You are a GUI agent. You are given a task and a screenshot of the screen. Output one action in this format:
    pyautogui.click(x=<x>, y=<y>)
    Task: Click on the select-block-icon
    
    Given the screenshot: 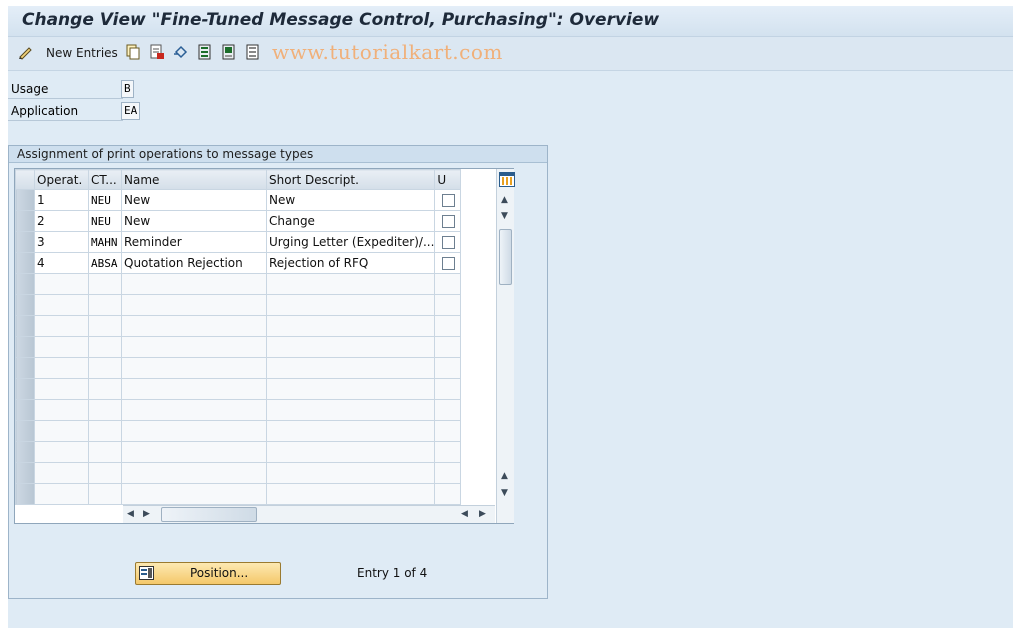 What is the action you would take?
    pyautogui.click(x=229, y=52)
    